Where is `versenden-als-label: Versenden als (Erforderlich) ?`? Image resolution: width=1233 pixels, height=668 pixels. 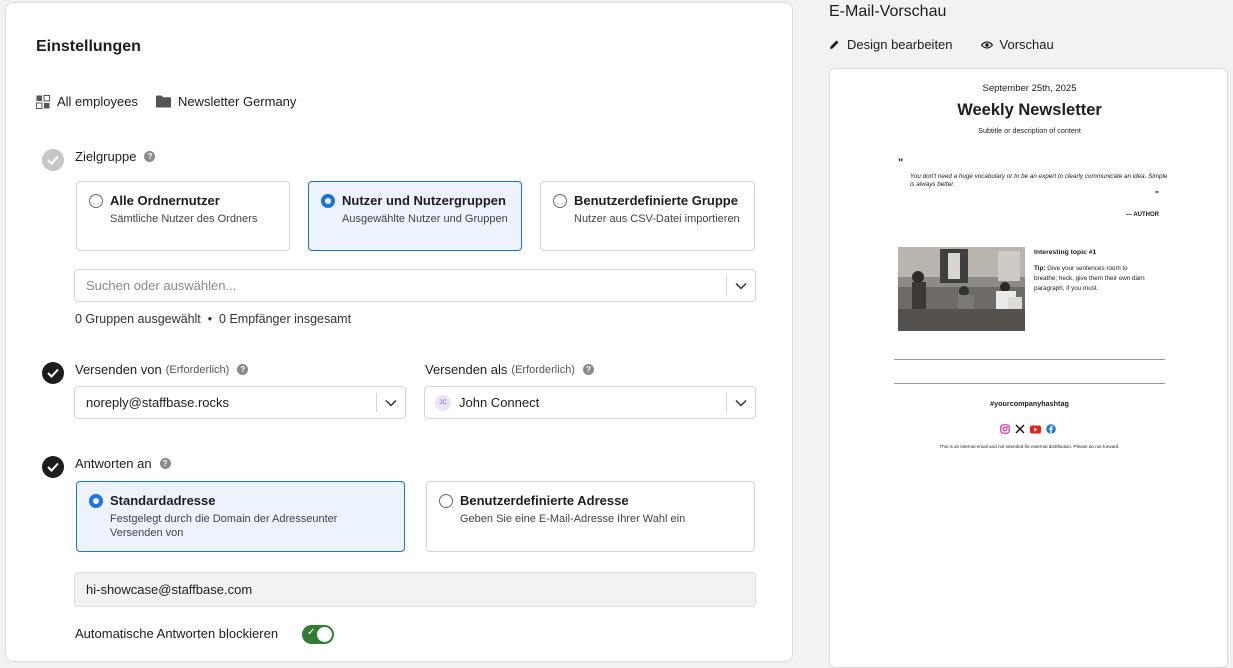 versenden-als-label: Versenden als (Erforderlich) ? is located at coordinates (509, 369).